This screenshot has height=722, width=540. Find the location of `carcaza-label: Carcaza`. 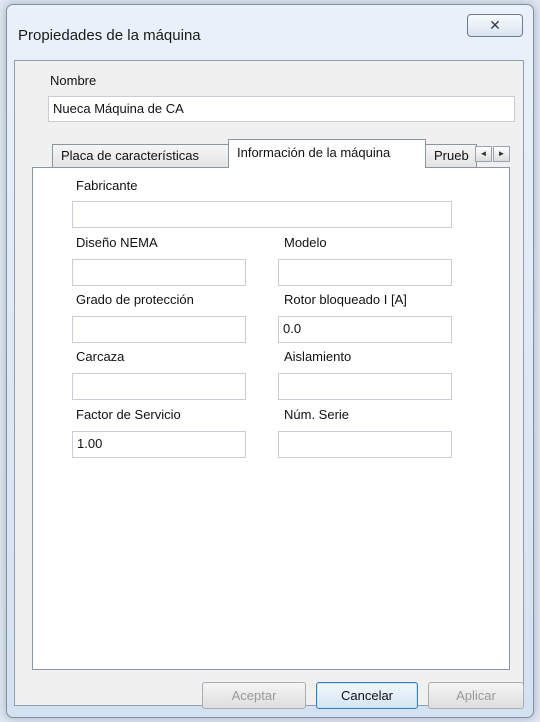

carcaza-label: Carcaza is located at coordinates (100, 356).